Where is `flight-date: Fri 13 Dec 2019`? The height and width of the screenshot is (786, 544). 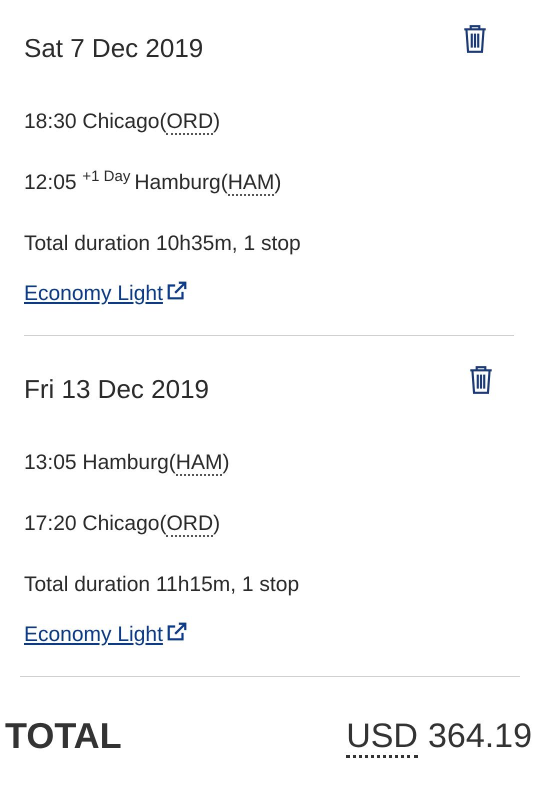 flight-date: Fri 13 Dec 2019 is located at coordinates (116, 389).